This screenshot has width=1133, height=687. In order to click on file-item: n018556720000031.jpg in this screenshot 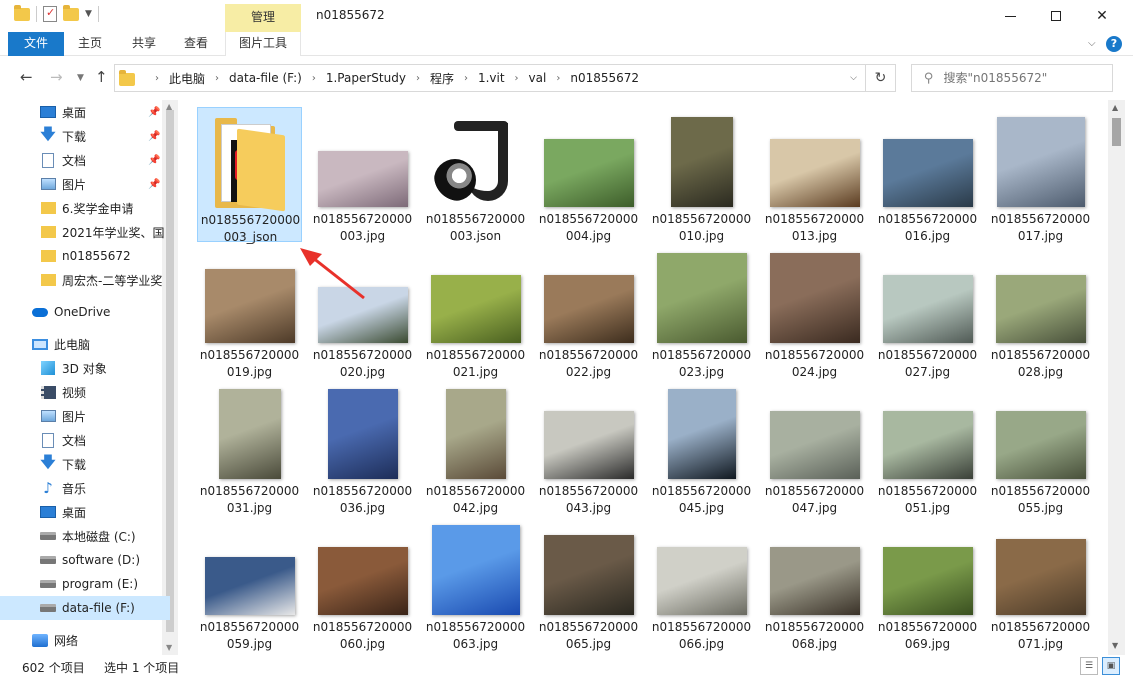, I will do `click(249, 447)`.